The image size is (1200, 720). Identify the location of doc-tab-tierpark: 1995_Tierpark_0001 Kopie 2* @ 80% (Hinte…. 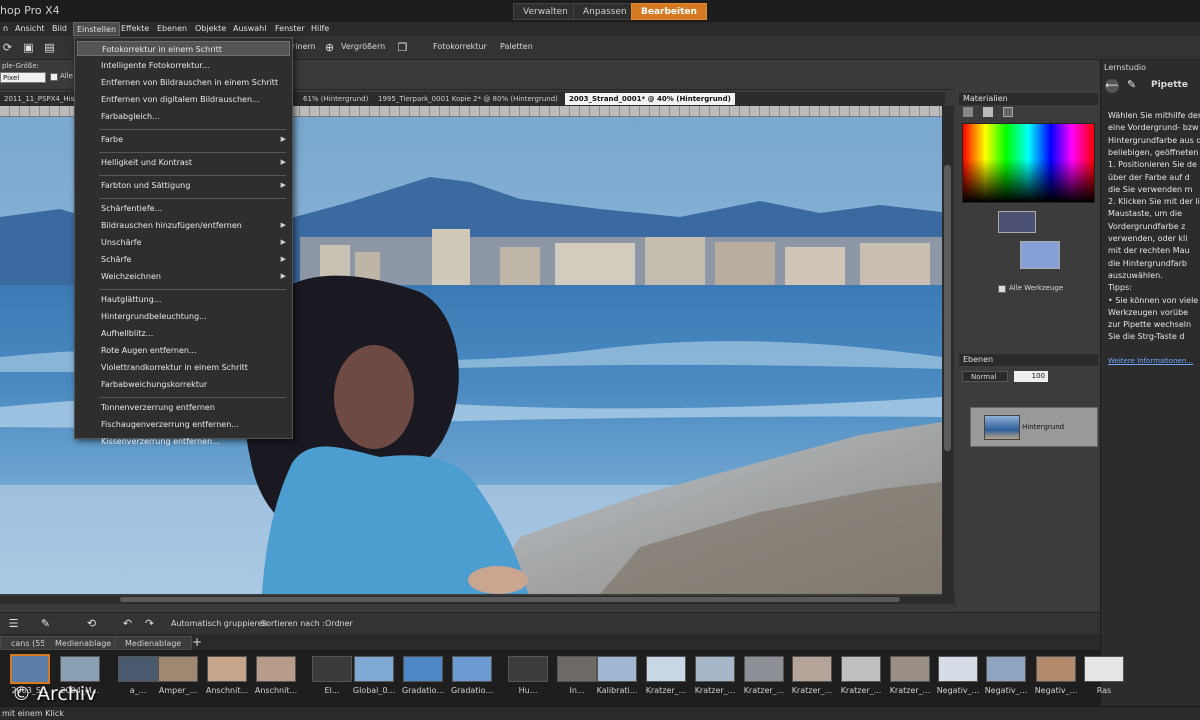
(468, 99).